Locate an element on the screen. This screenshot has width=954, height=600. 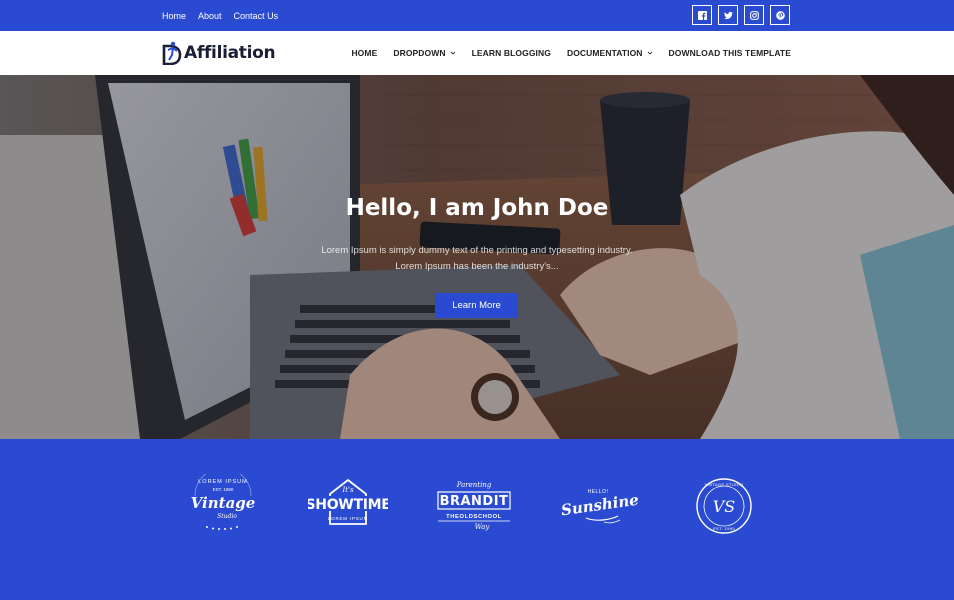
pinterest-icon is located at coordinates (780, 15).